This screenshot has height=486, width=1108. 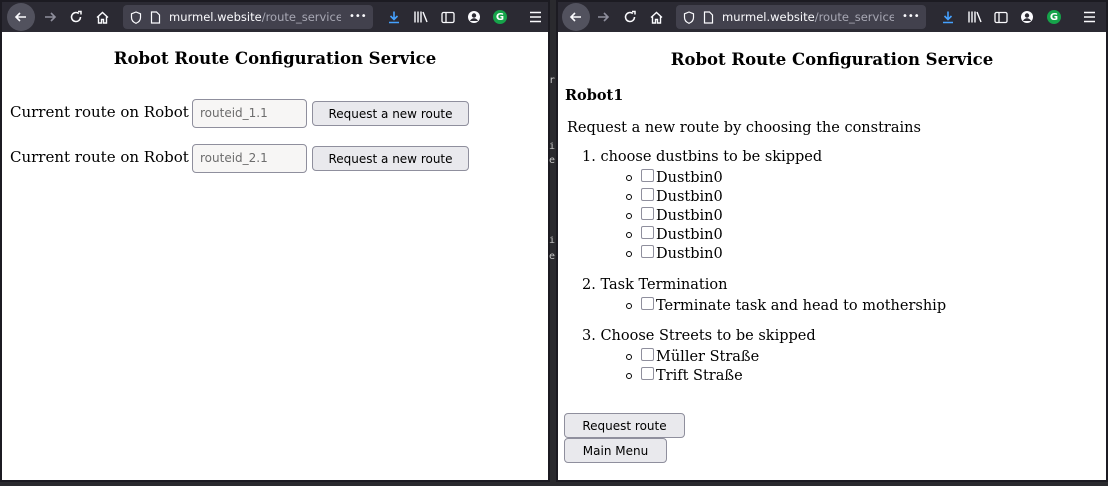 I want to click on street-option: Müller Straße, so click(x=692, y=356).